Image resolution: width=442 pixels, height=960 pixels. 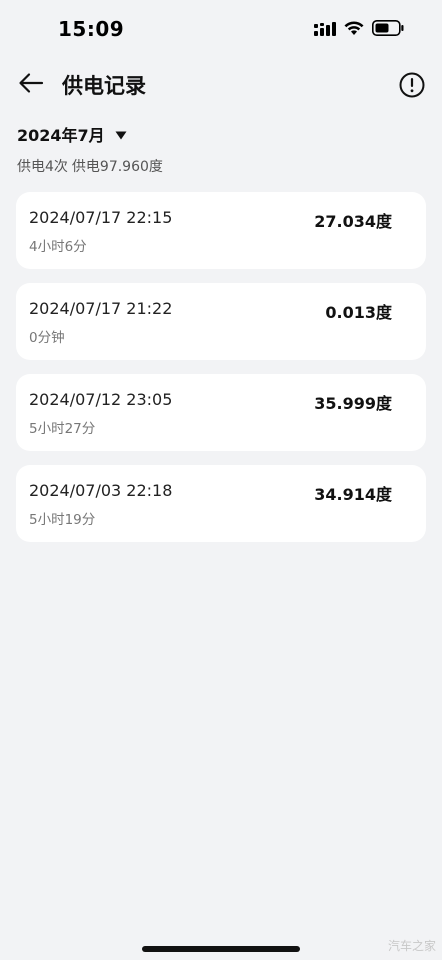 I want to click on month-selector: 2024年7月, so click(x=72, y=134).